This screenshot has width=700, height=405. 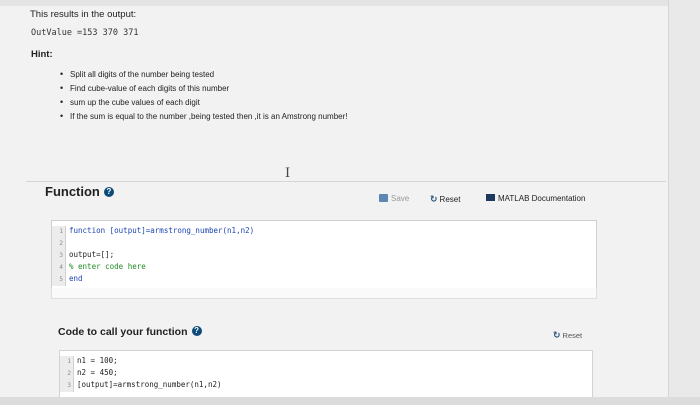 What do you see at coordinates (346, 181) in the screenshot?
I see `section-divider` at bounding box center [346, 181].